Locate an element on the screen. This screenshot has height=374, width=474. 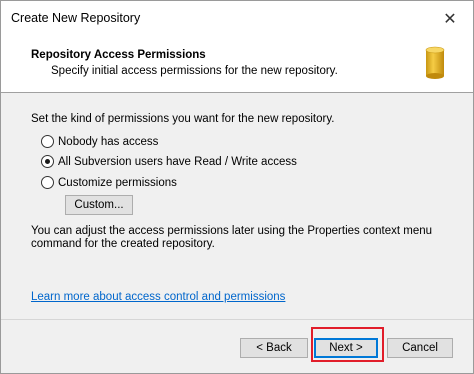
close-icon: ✕ is located at coordinates (450, 19).